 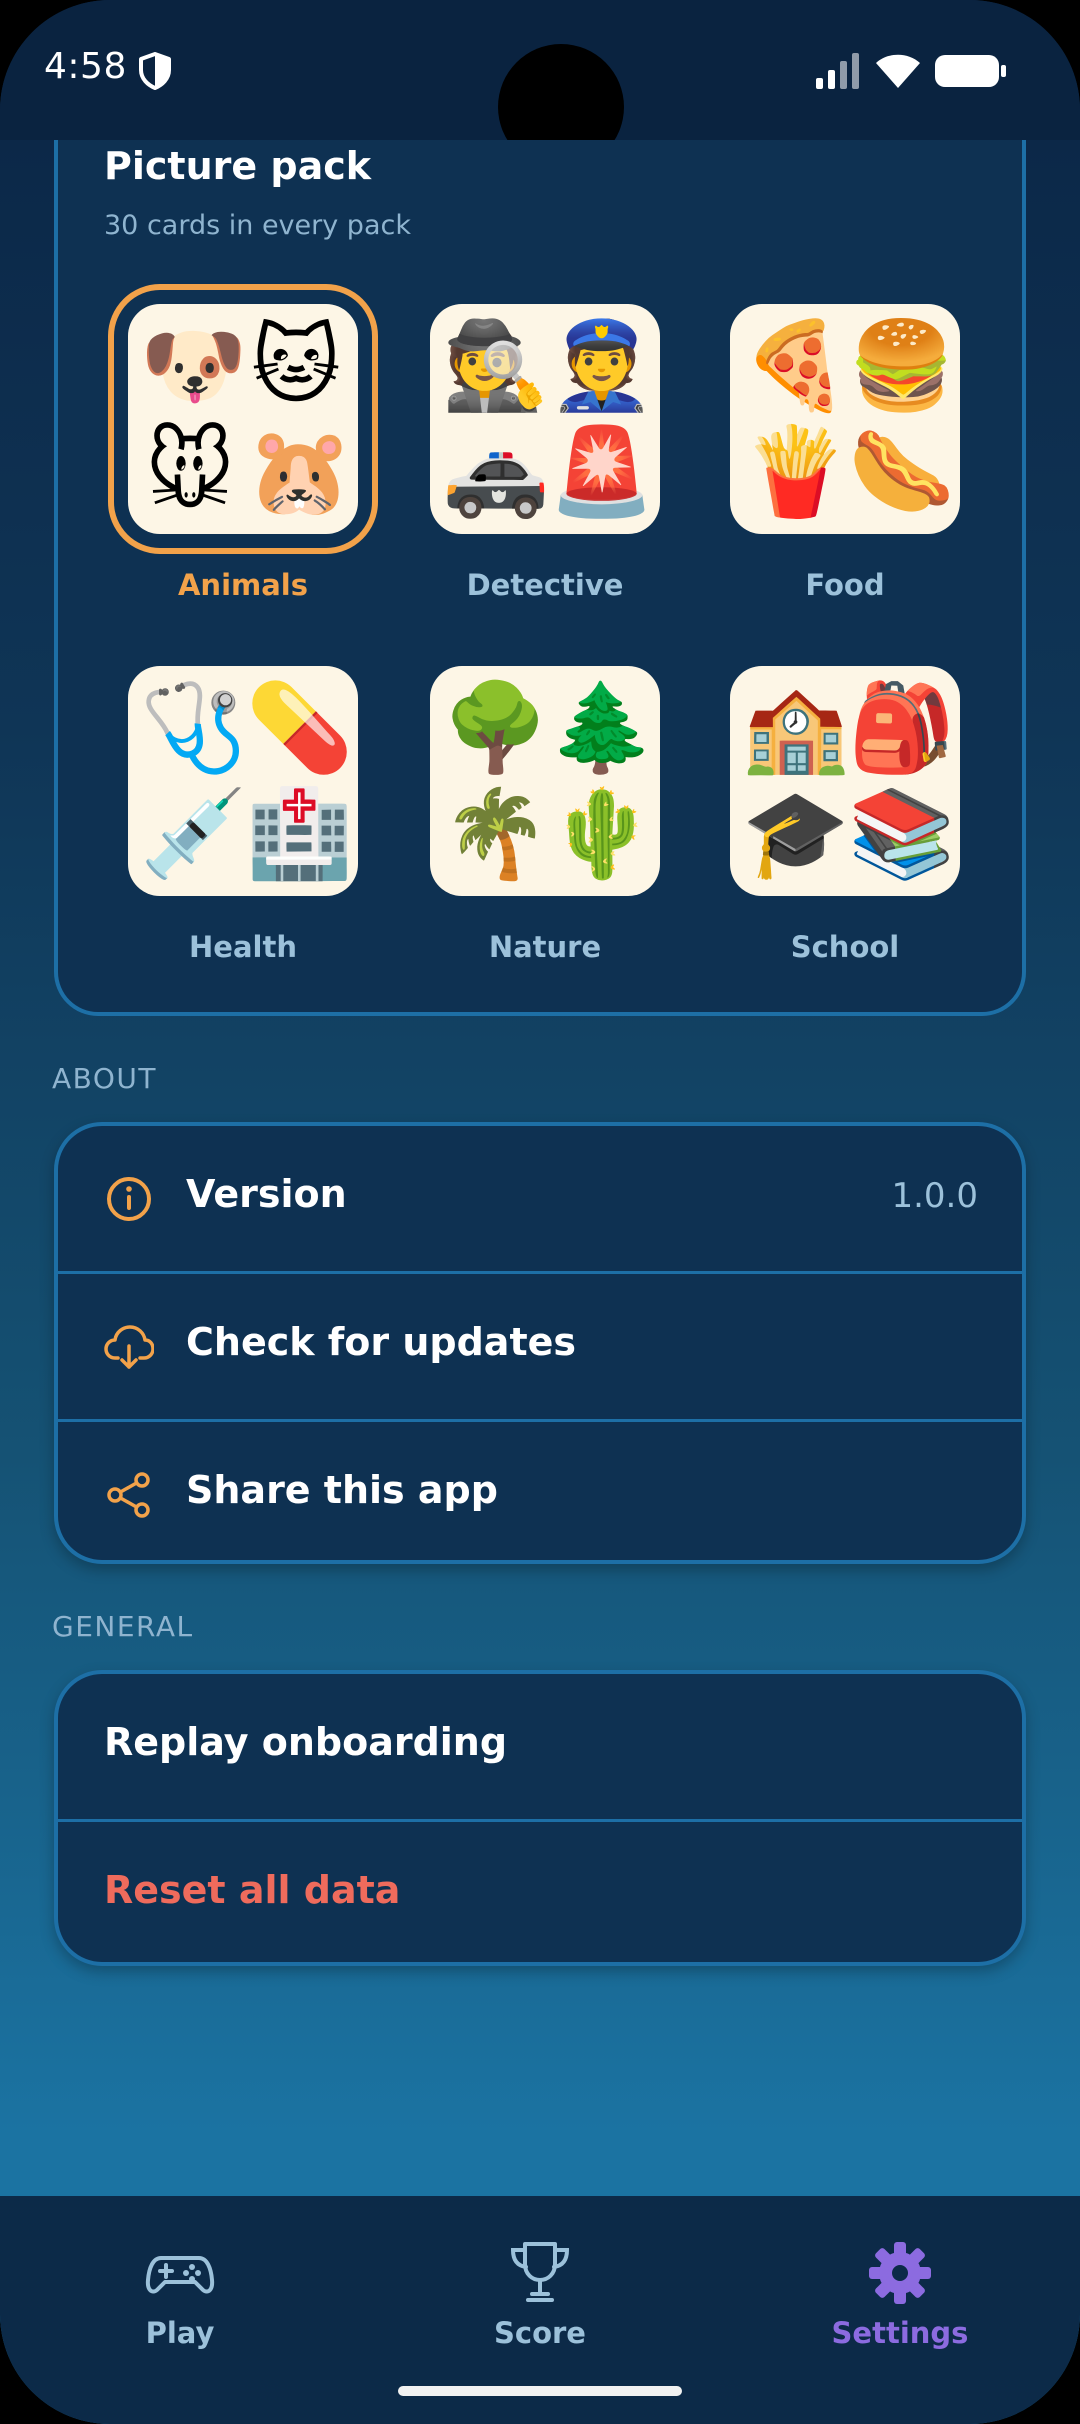 What do you see at coordinates (545, 585) in the screenshot?
I see `pack-label-detective: Detective` at bounding box center [545, 585].